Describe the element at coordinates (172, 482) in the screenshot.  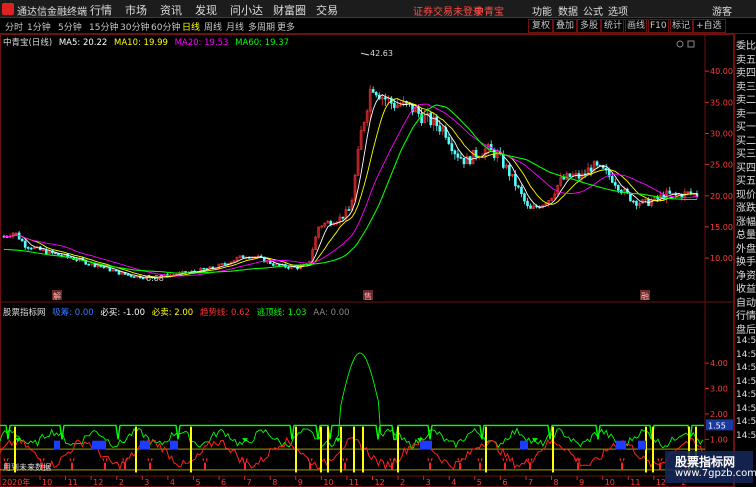
I see `month-label: 4` at that location.